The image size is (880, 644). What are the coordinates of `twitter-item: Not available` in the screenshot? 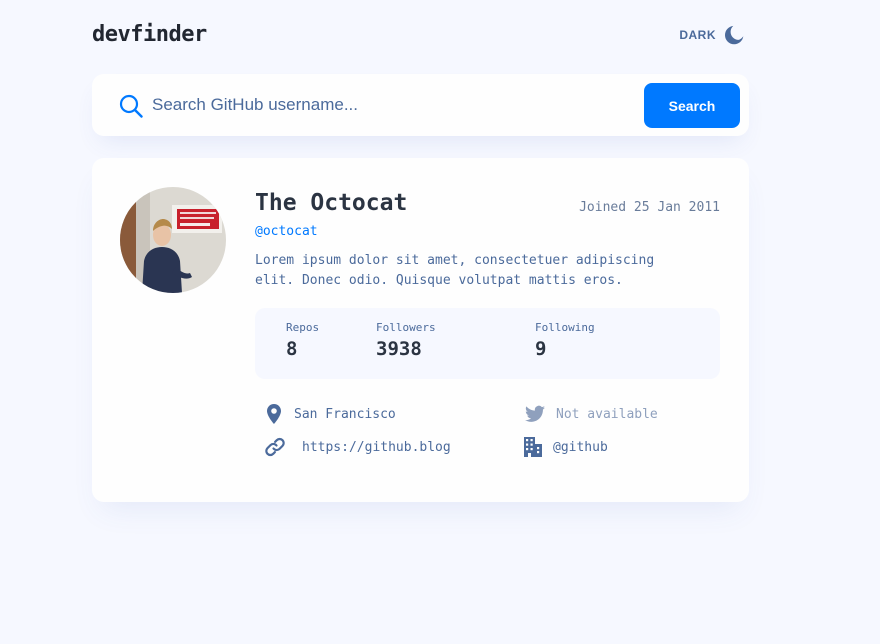 It's located at (591, 414).